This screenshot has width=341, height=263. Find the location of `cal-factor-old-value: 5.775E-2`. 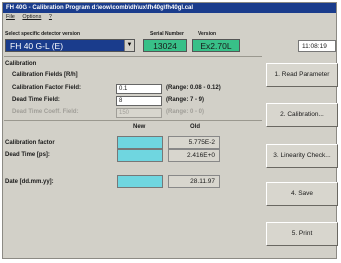

cal-factor-old-value: 5.775E-2 is located at coordinates (194, 142).